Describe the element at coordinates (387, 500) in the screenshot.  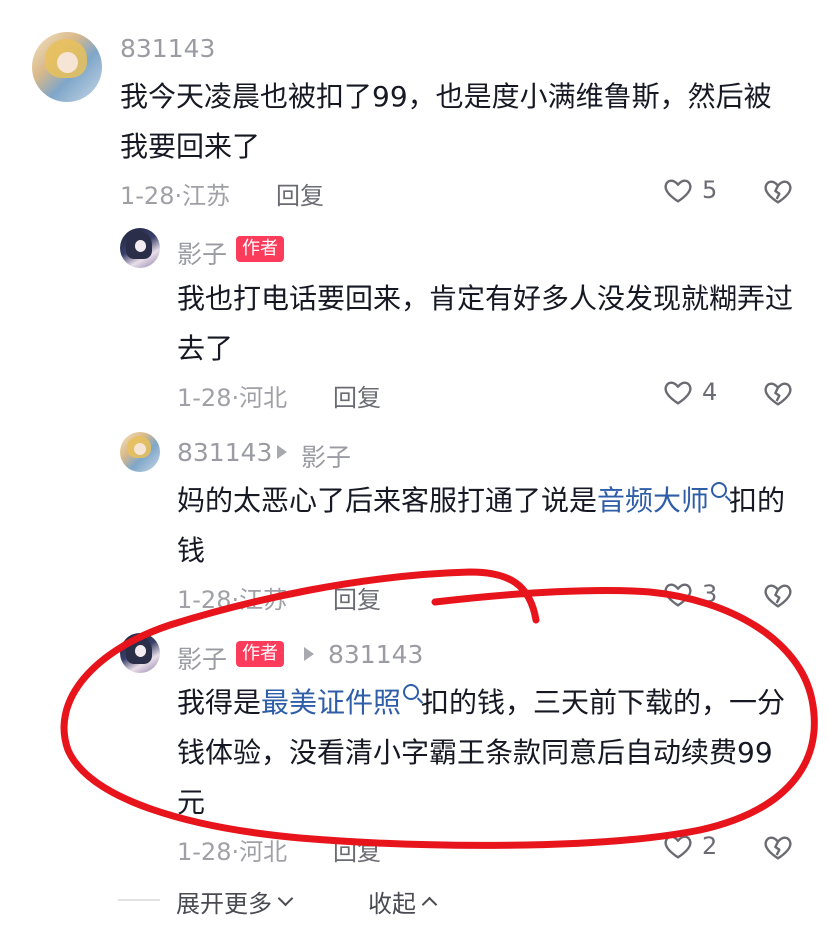
I see `text-segment: 妈的太恶心了后来客服打通了说是` at that location.